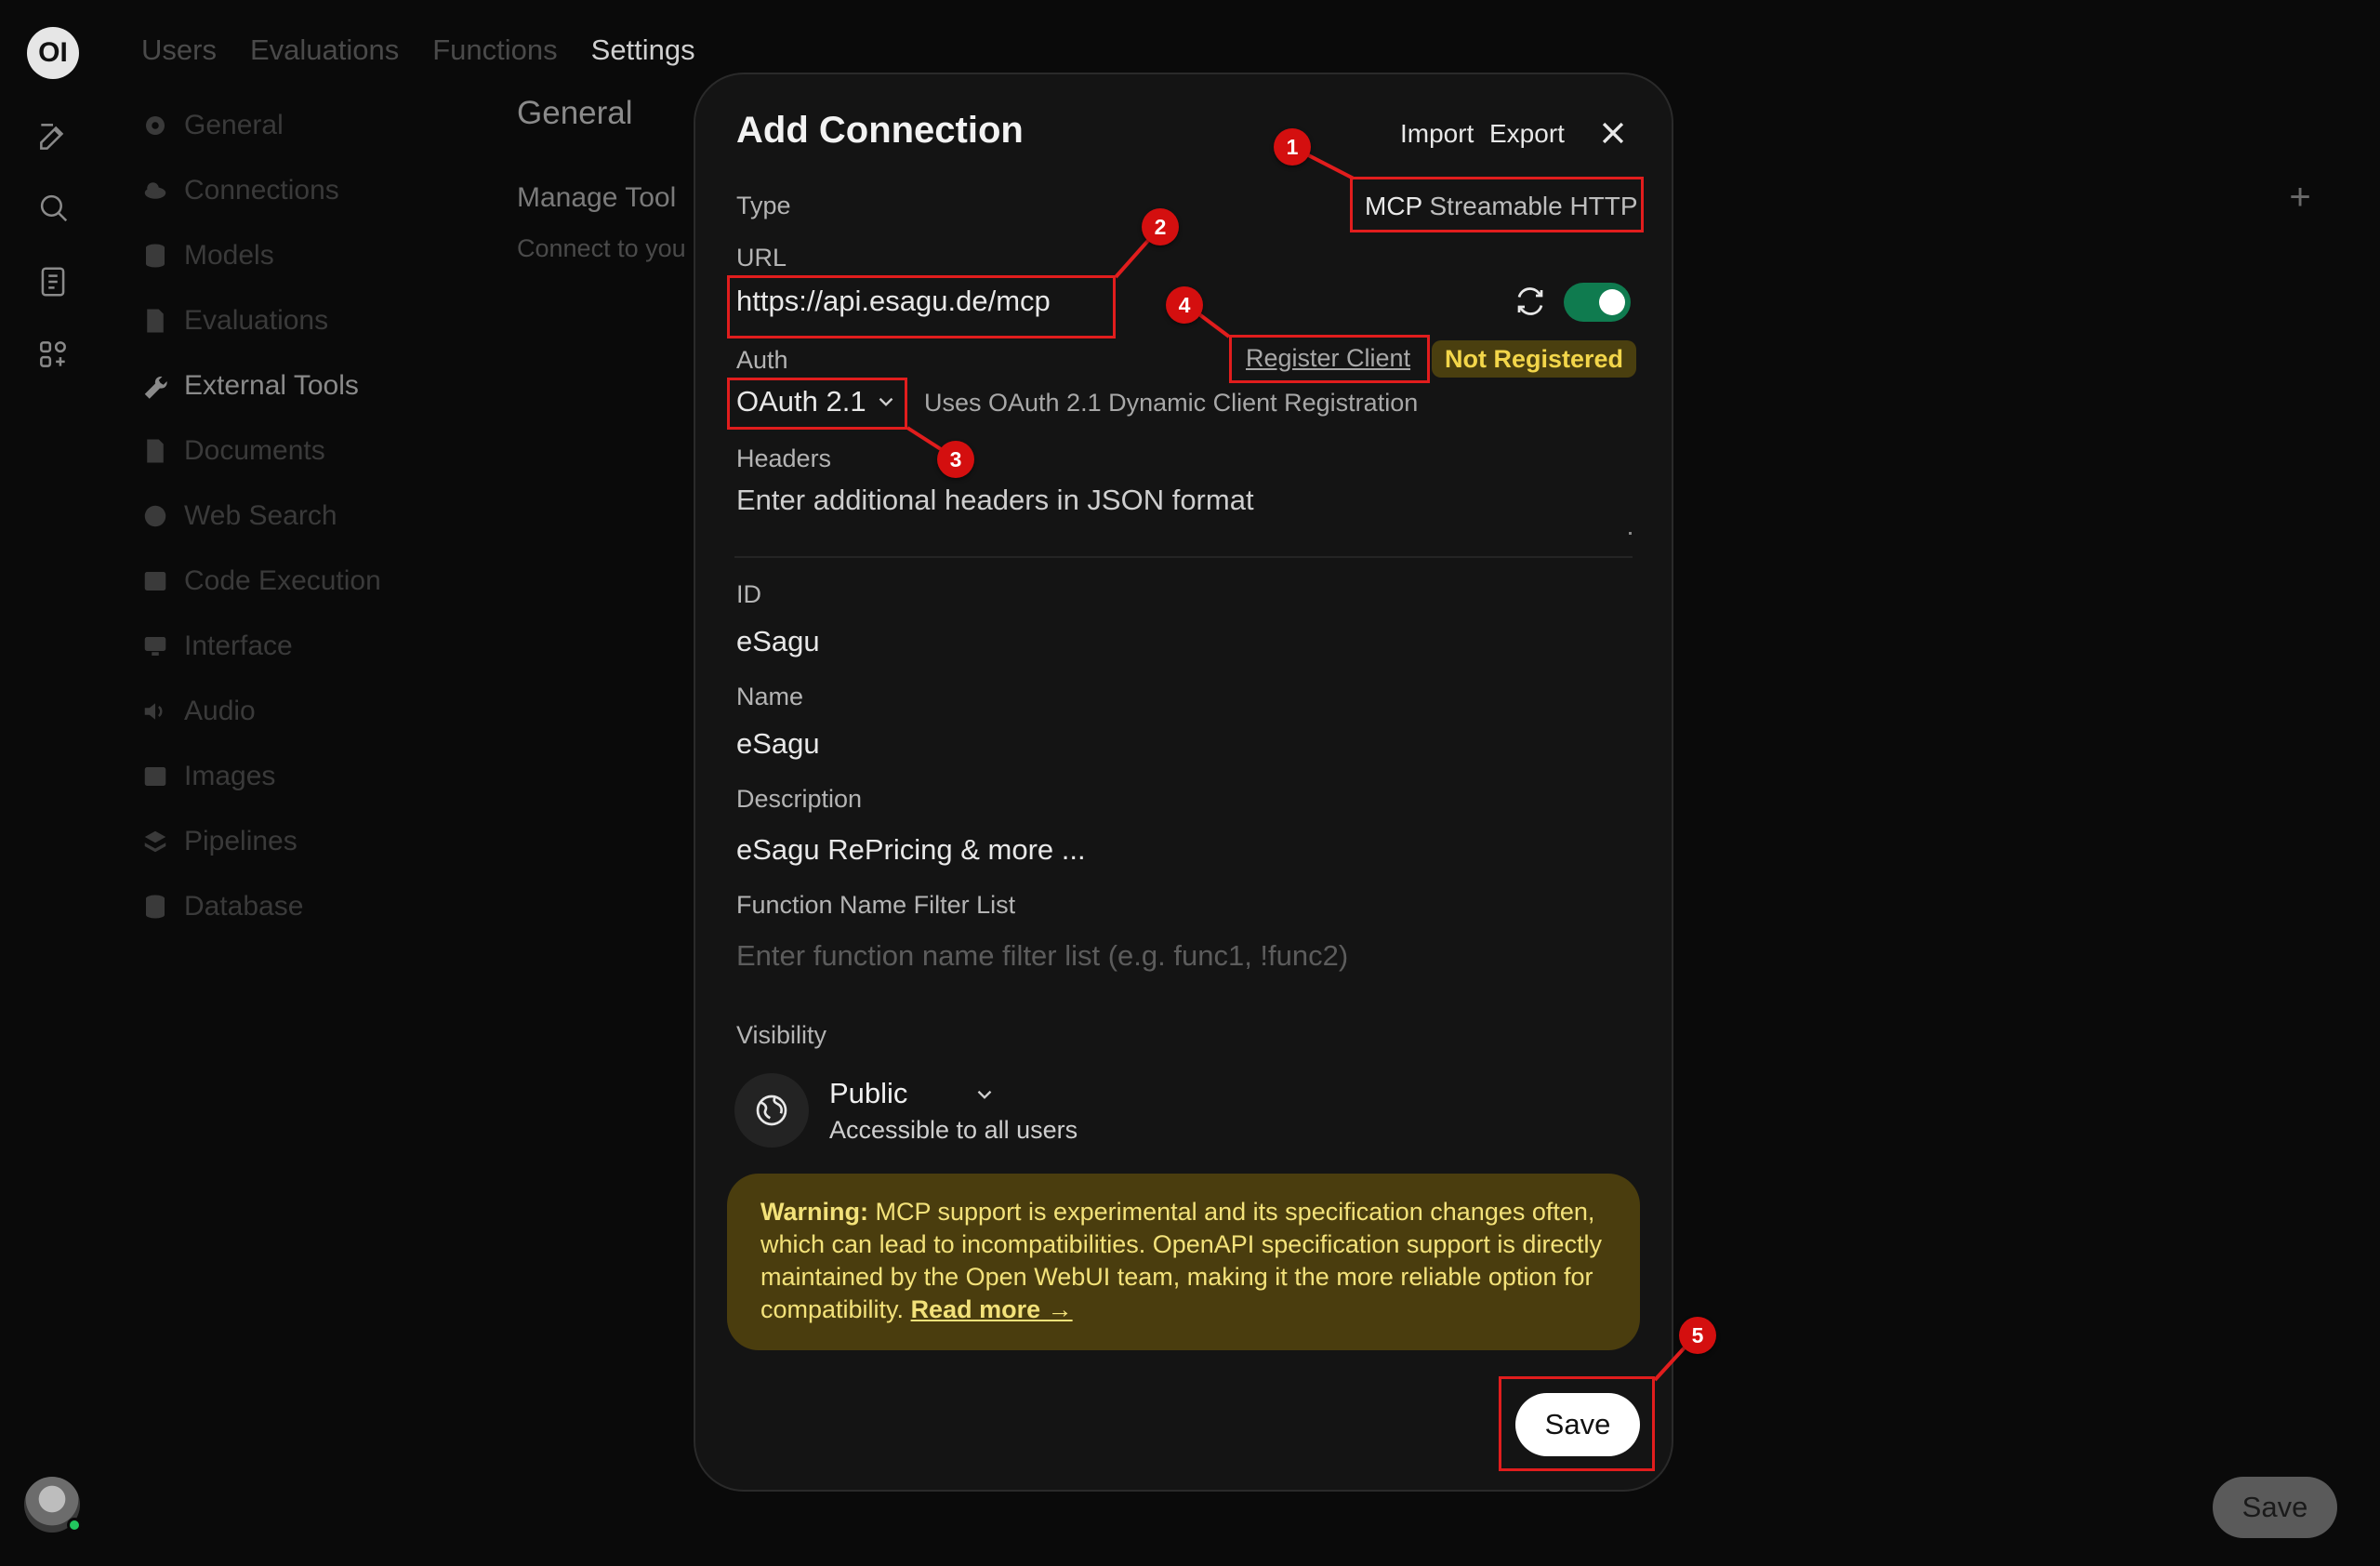 The image size is (2380, 1566). Describe the element at coordinates (1534, 359) in the screenshot. I see `registration-status-badge: Not Registered` at that location.